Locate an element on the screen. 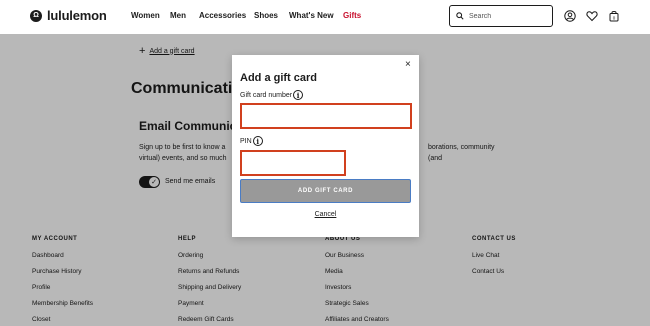 The height and width of the screenshot is (326, 650). nav-women: Women is located at coordinates (150, 15).